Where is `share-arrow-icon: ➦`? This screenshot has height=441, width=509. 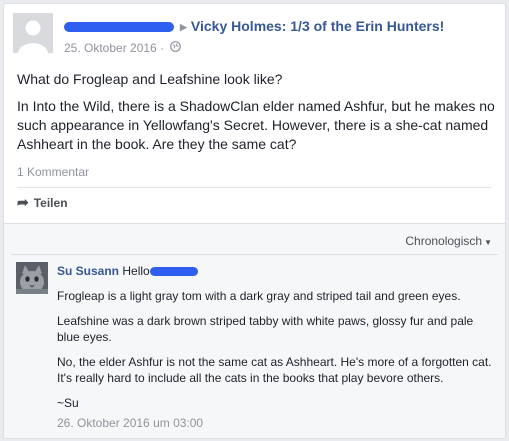 share-arrow-icon: ➦ is located at coordinates (23, 202).